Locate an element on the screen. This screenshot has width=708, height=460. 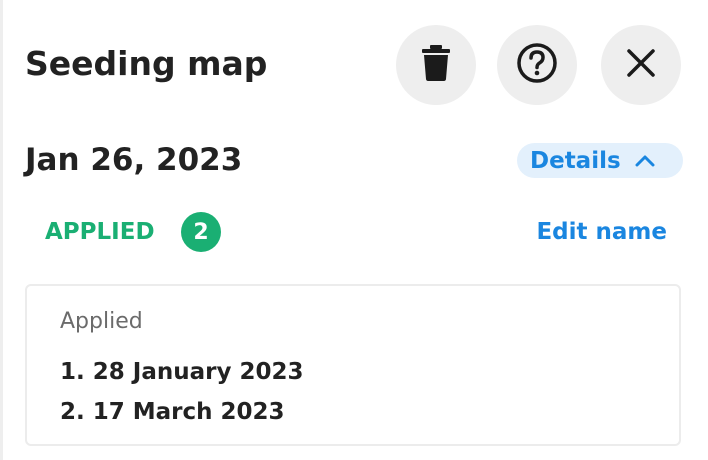
trash-icon is located at coordinates (436, 65).